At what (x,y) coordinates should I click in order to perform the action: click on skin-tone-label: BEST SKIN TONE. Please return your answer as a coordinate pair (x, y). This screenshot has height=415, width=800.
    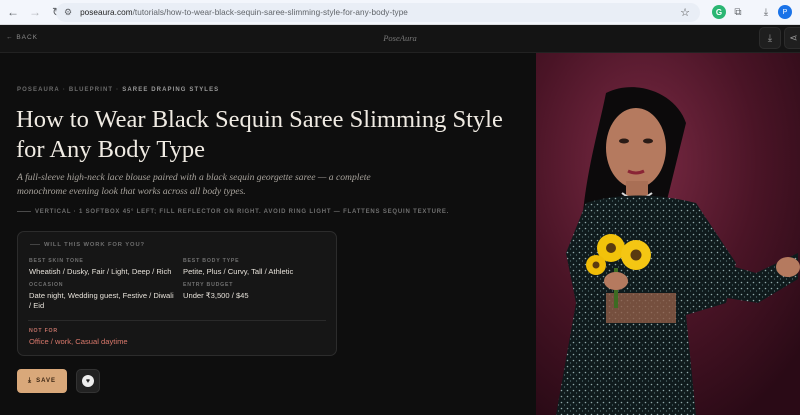
    Looking at the image, I should click on (56, 261).